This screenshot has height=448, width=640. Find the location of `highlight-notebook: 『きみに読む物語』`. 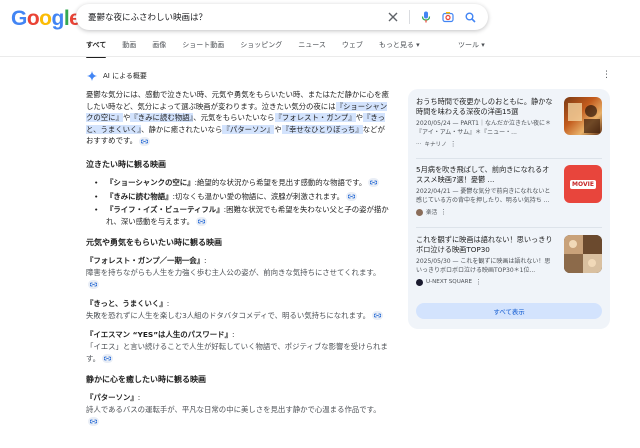

highlight-notebook: 『きみに読む物語』 is located at coordinates (162, 118).